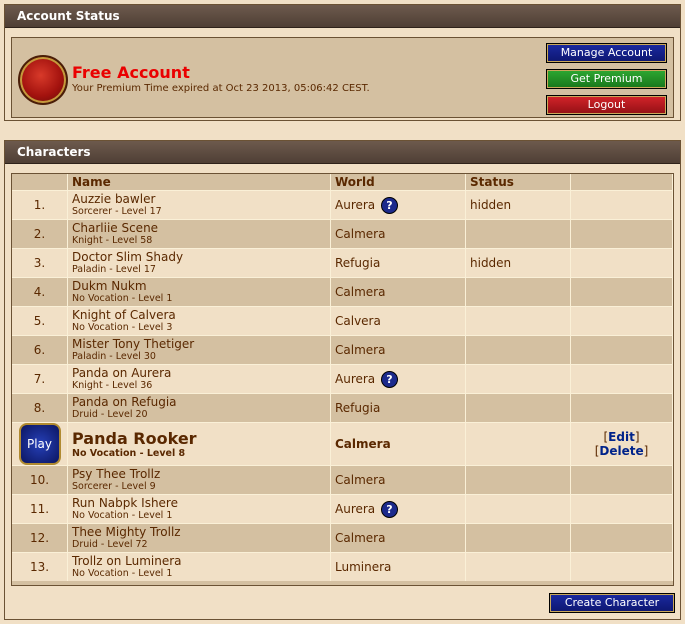 The width and height of the screenshot is (685, 624). What do you see at coordinates (40, 408) in the screenshot?
I see `character-number: 8.` at bounding box center [40, 408].